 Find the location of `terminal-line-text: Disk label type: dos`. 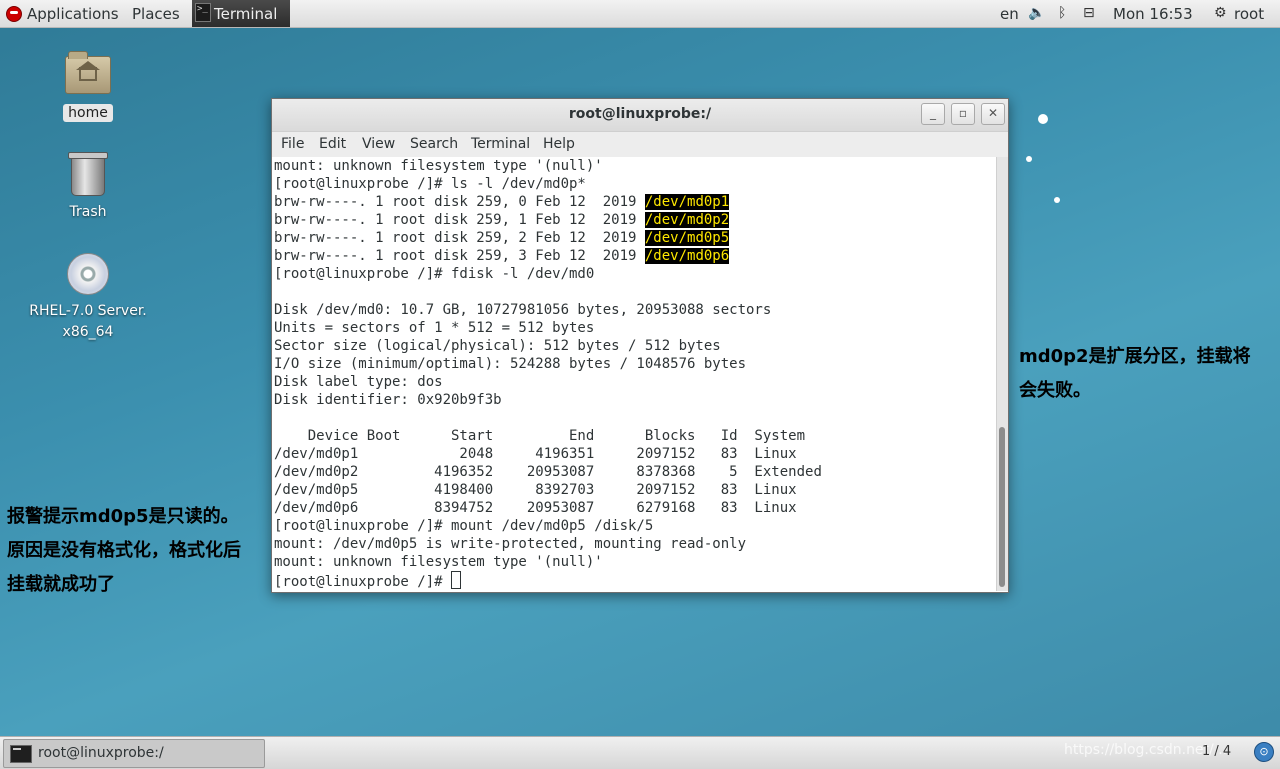

terminal-line-text: Disk label type: dos is located at coordinates (358, 382).